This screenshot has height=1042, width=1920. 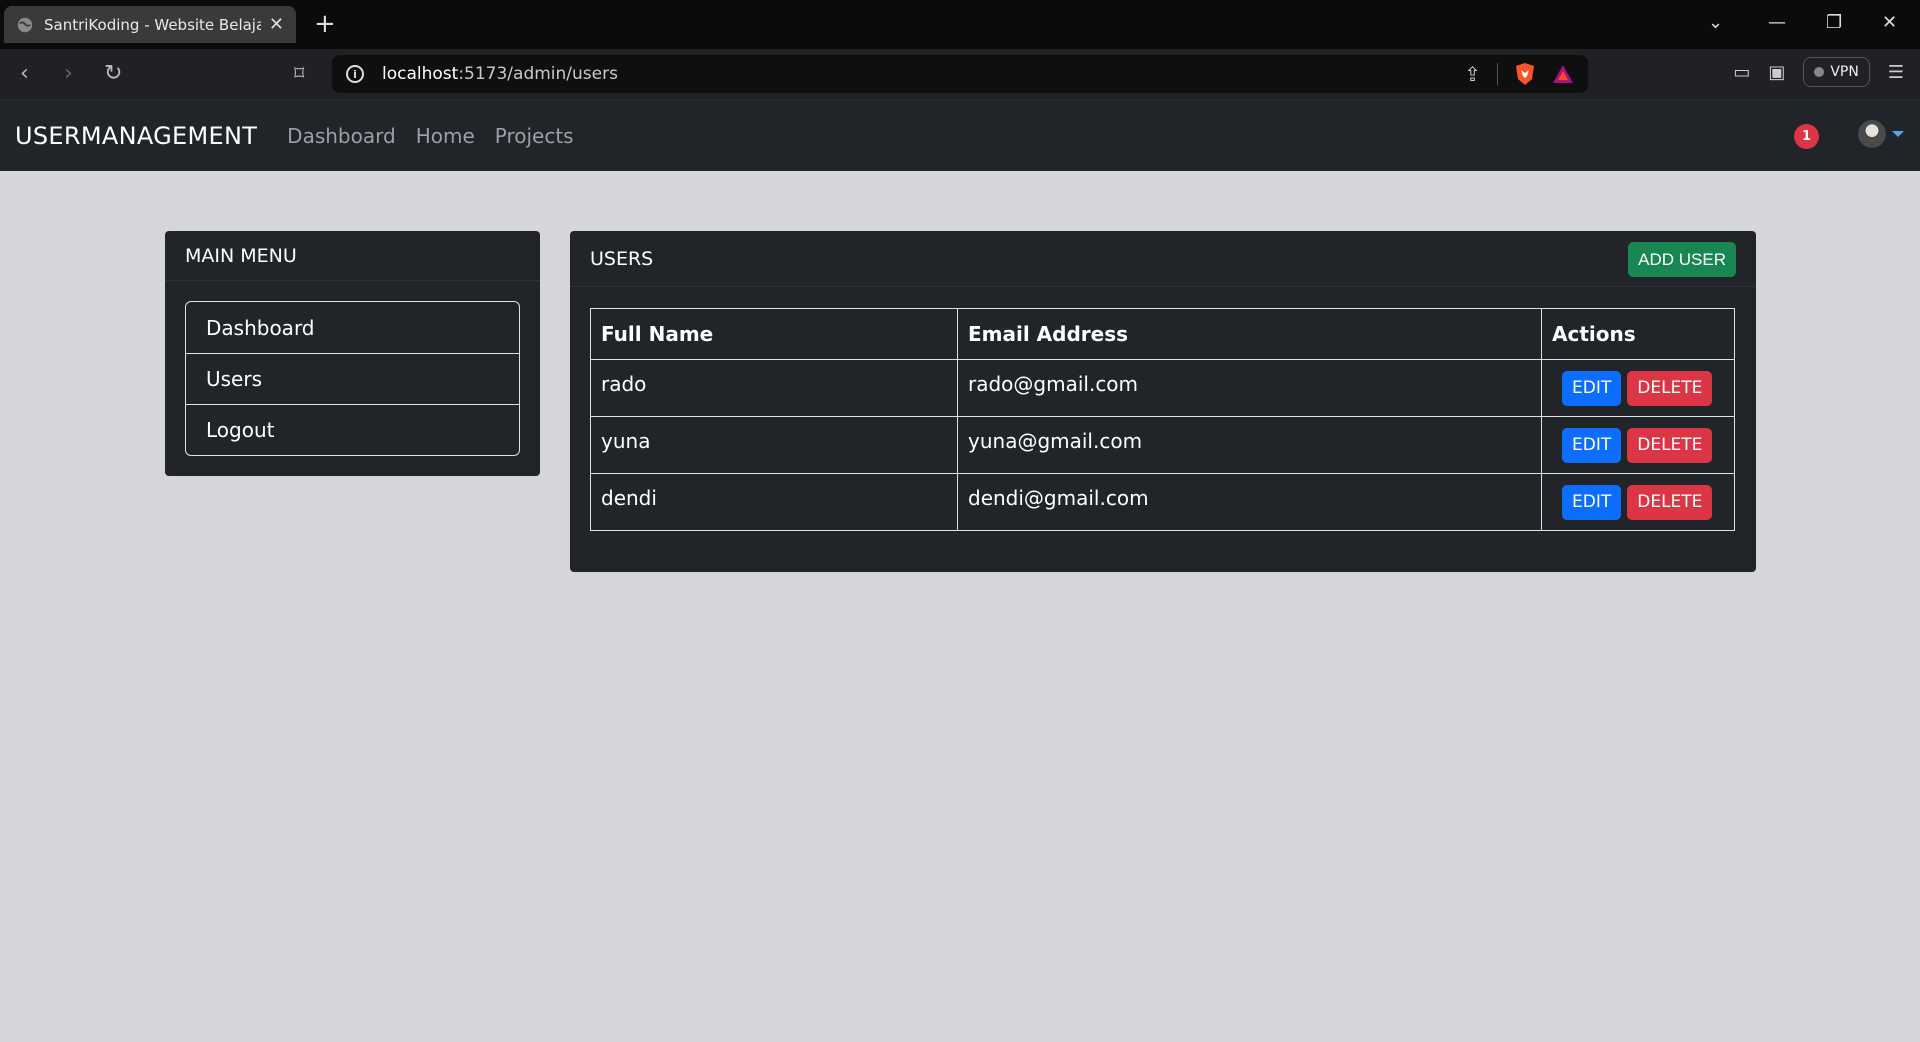 What do you see at coordinates (352, 429) in the screenshot?
I see `menu-item-logout: Logout` at bounding box center [352, 429].